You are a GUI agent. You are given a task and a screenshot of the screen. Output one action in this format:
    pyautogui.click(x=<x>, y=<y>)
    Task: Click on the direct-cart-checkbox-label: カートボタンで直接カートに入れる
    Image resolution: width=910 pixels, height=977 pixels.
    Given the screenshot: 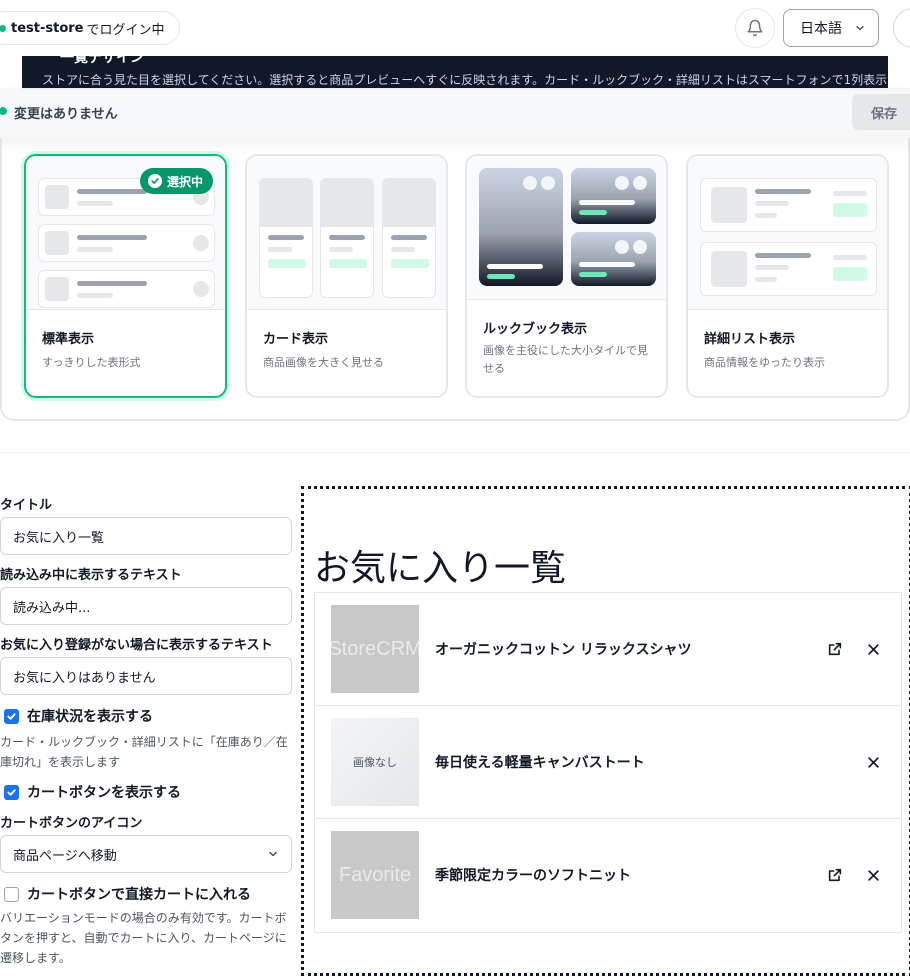 What is the action you would take?
    pyautogui.click(x=139, y=895)
    